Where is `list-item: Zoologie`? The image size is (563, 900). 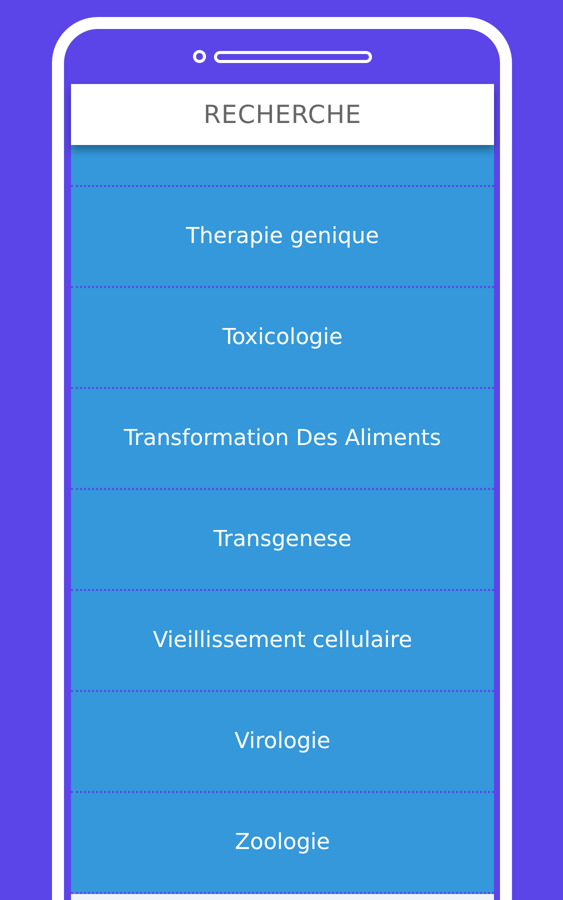
list-item: Zoologie is located at coordinates (282, 843).